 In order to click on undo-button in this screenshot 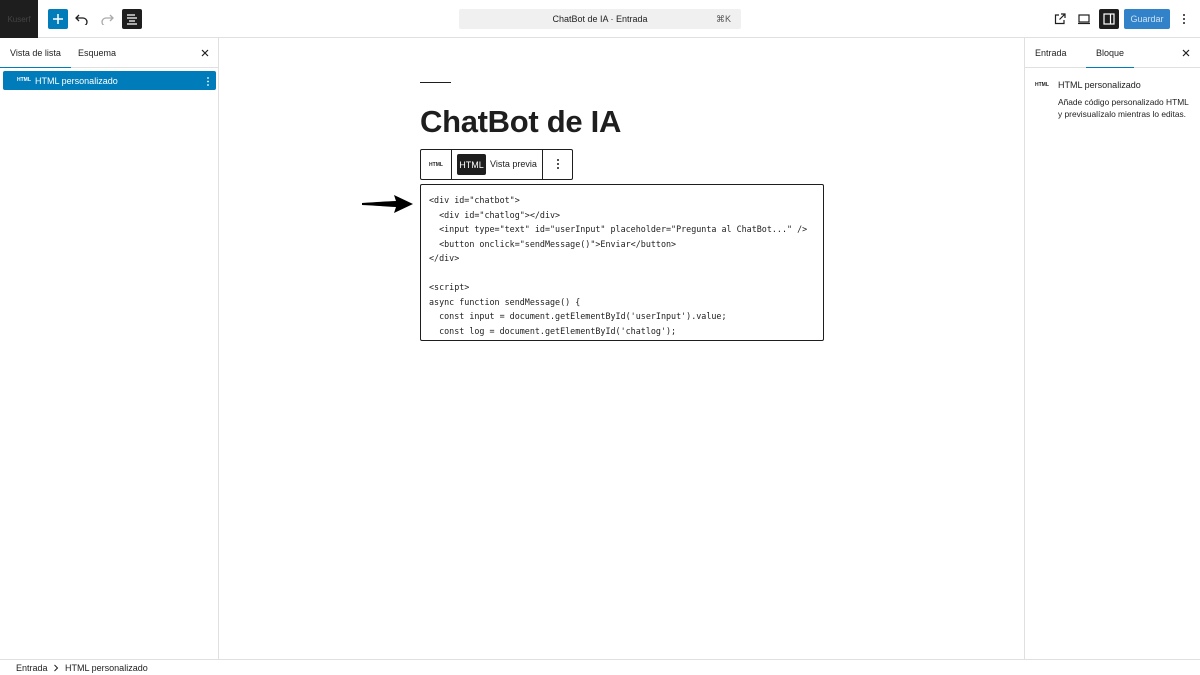, I will do `click(82, 19)`.